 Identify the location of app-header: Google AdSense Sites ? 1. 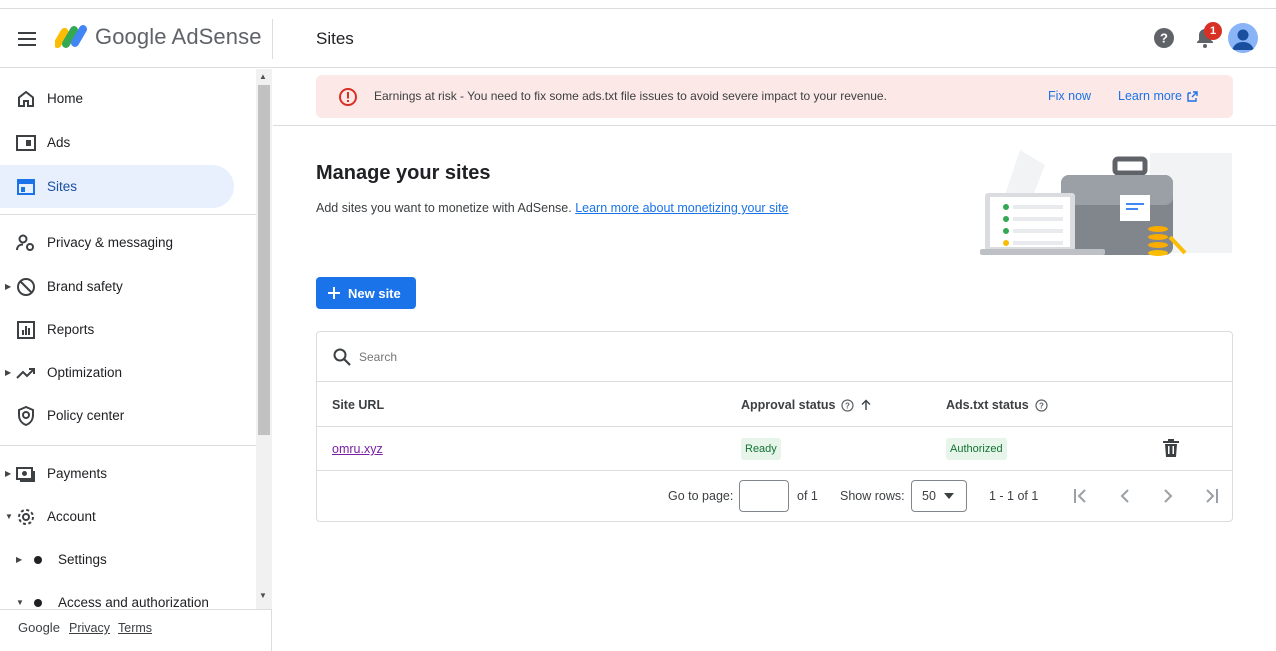
(638, 38).